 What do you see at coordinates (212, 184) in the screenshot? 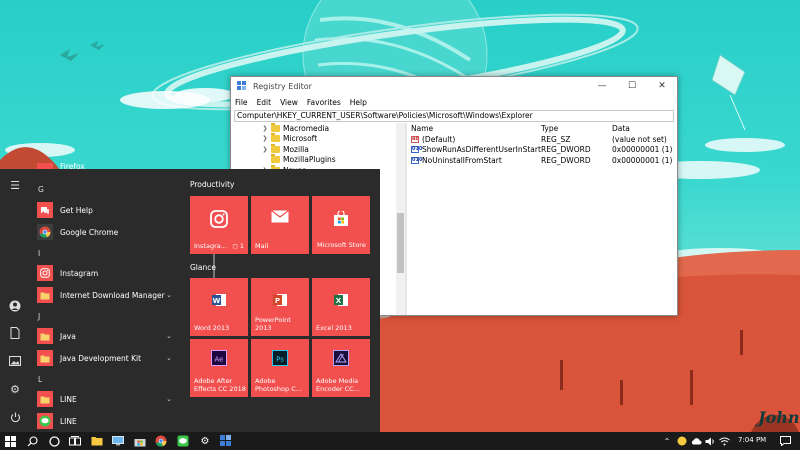
I see `group-label-productivity: Productivity` at bounding box center [212, 184].